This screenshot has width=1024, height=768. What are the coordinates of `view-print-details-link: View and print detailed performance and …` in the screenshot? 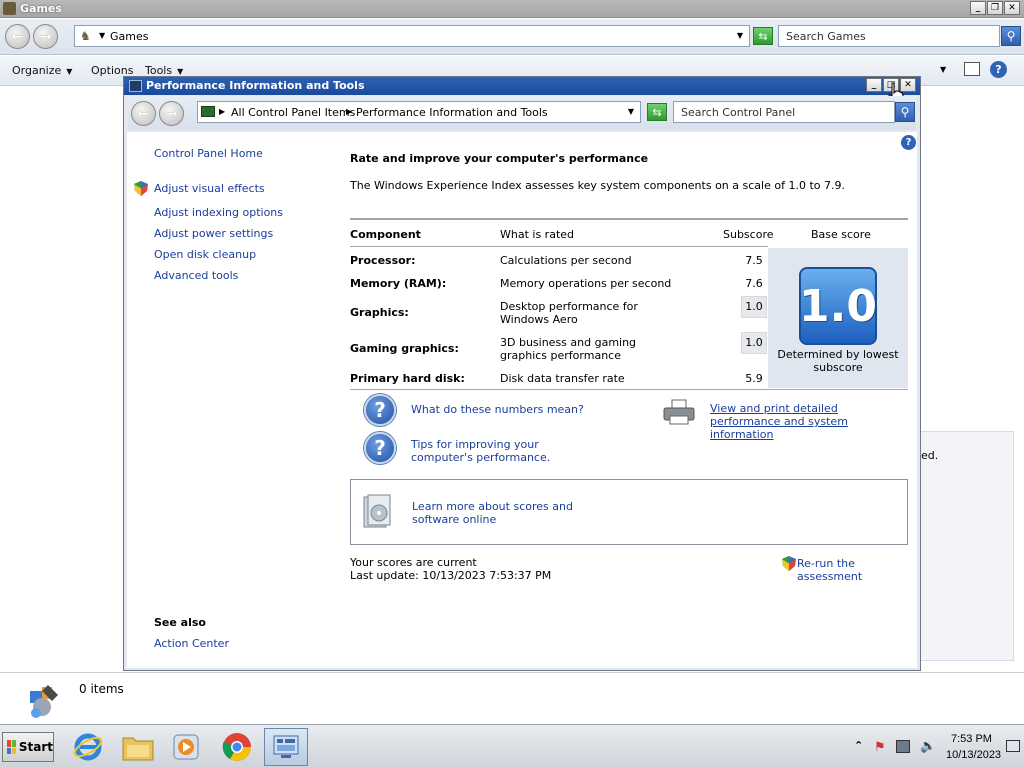 It's located at (810, 421).